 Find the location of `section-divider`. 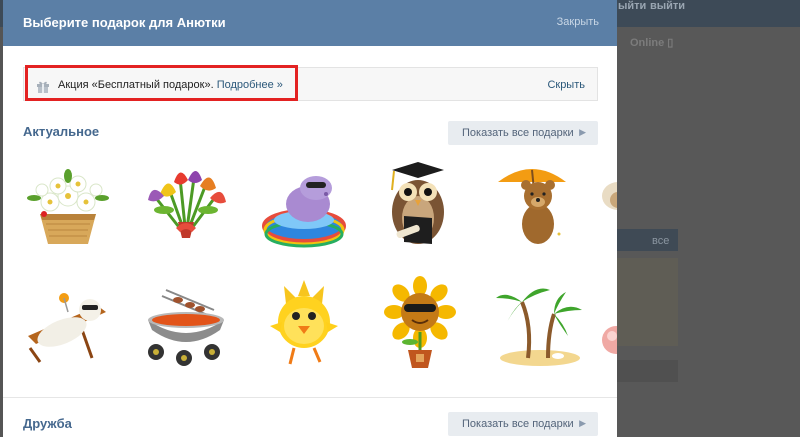

section-divider is located at coordinates (310, 397).